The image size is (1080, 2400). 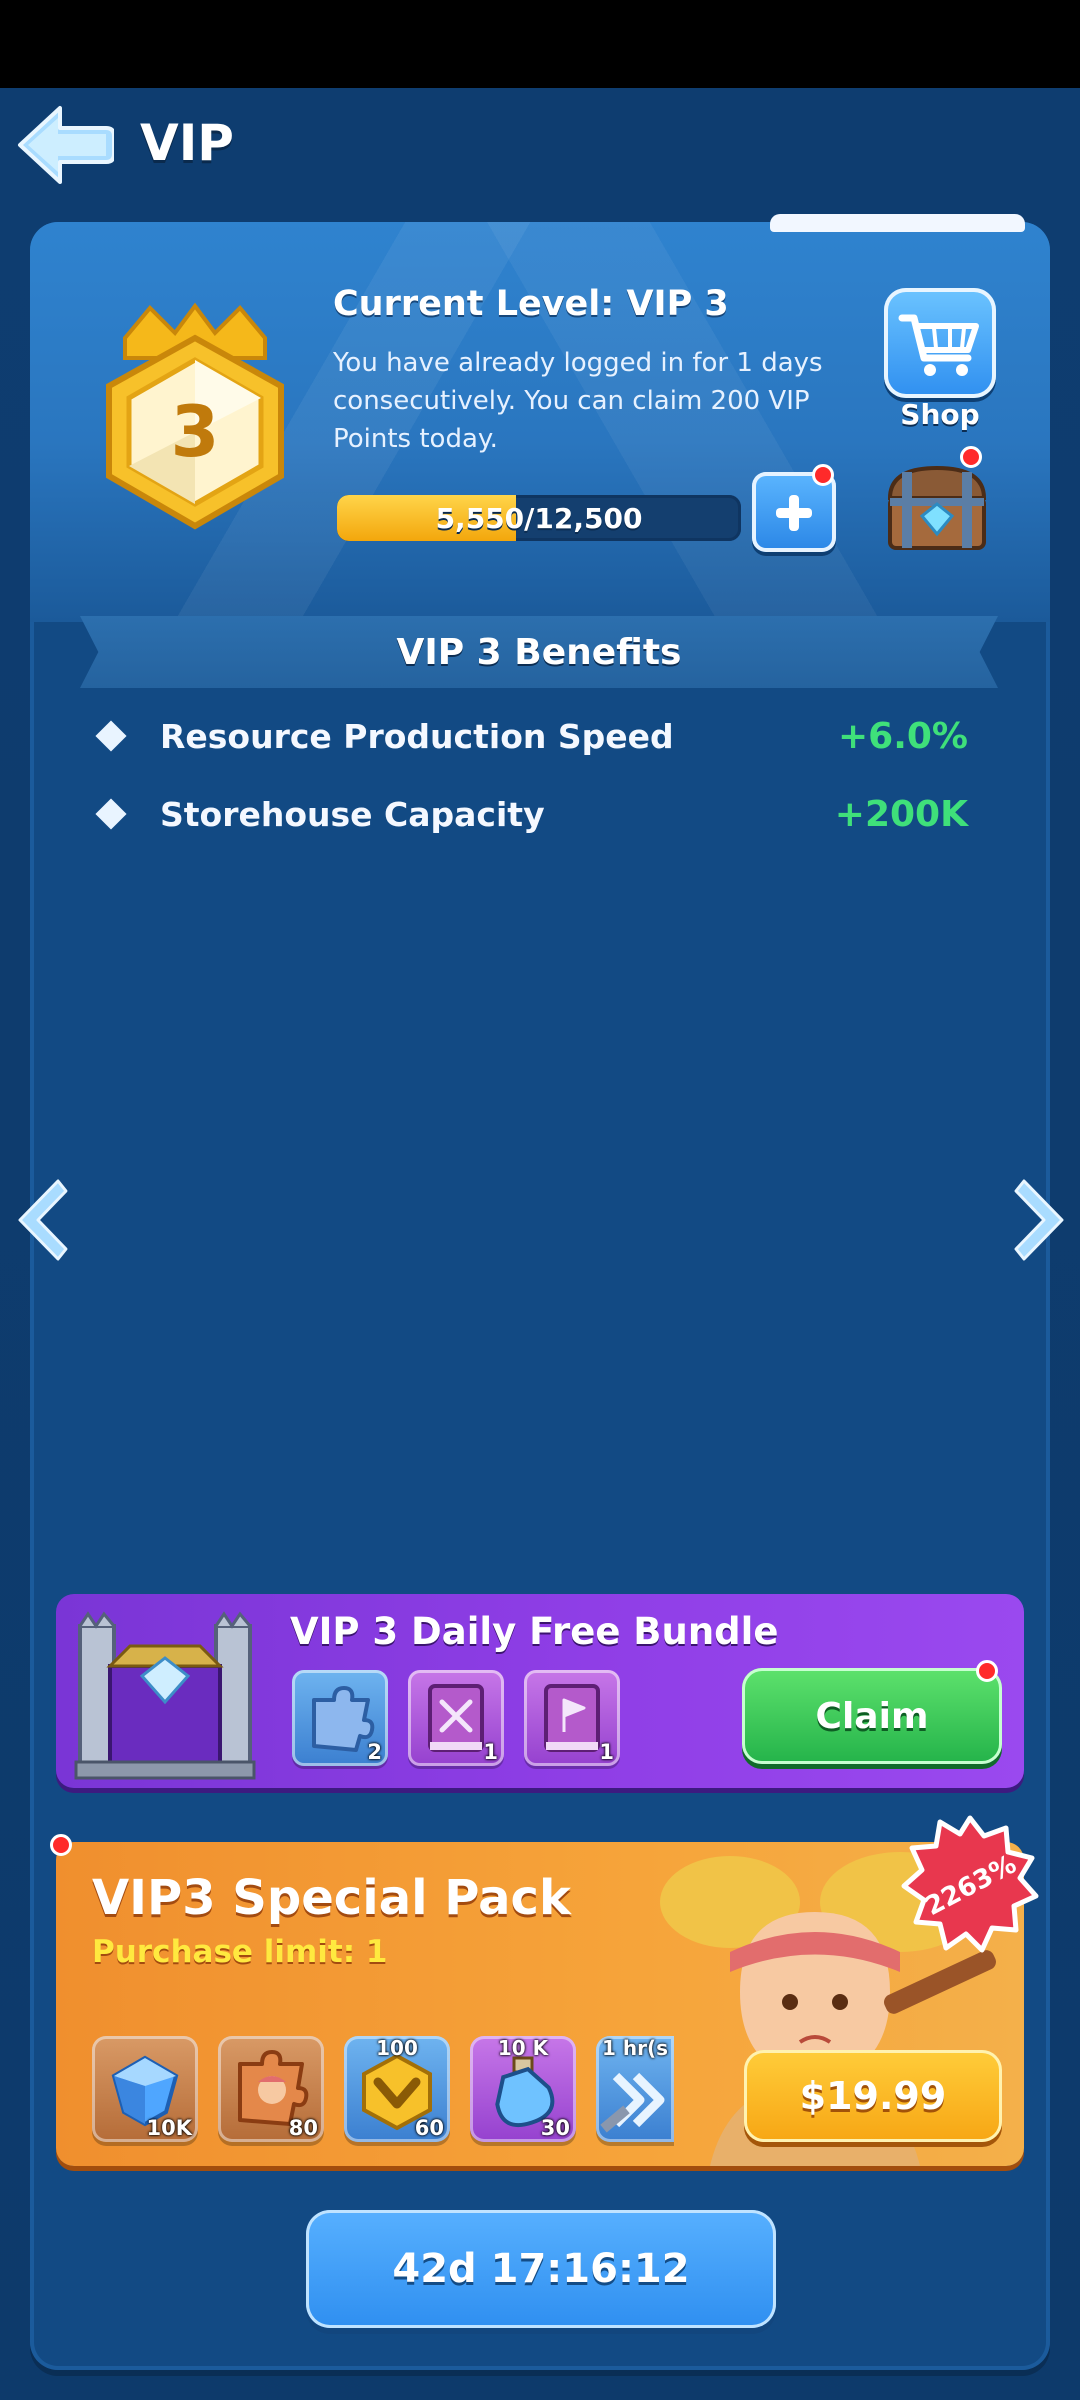 I want to click on status-bar, so click(x=540, y=44).